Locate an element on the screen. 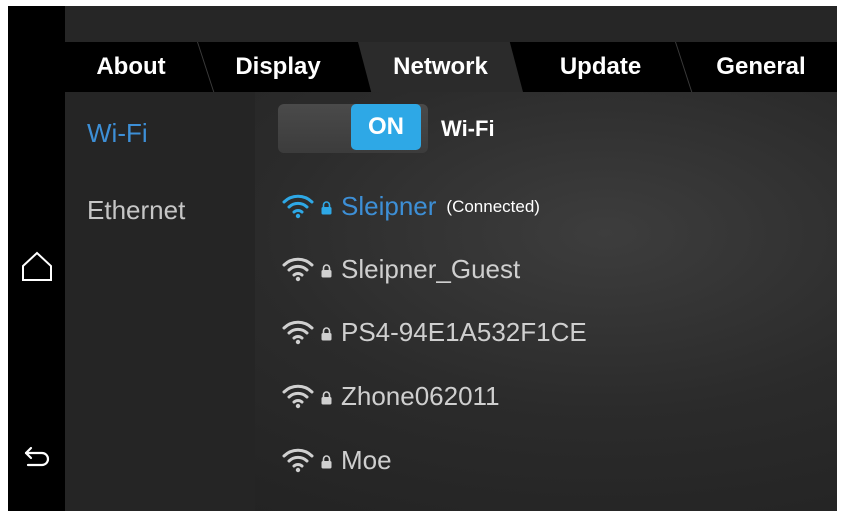 This screenshot has height=514, width=843. home-icon is located at coordinates (37, 266).